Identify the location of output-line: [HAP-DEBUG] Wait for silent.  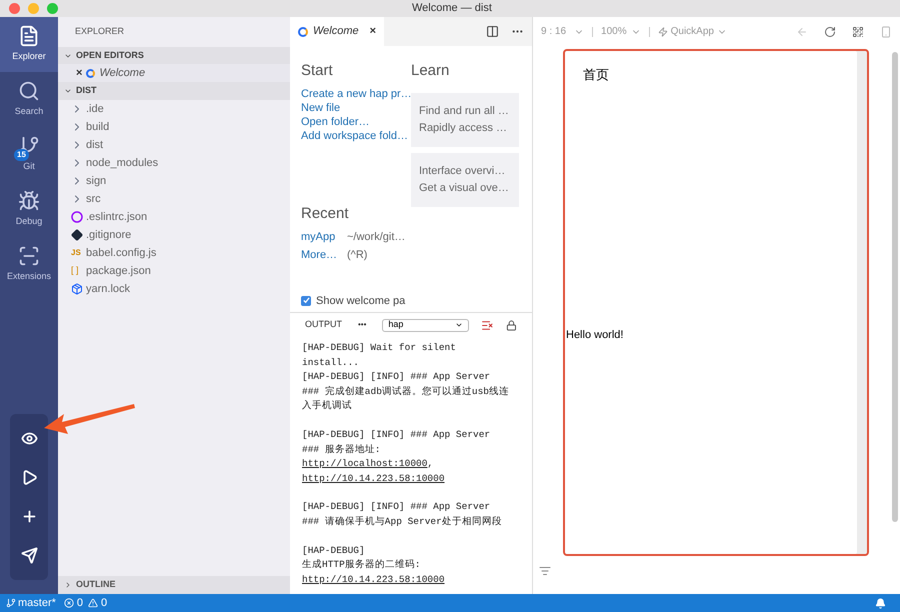
(379, 348).